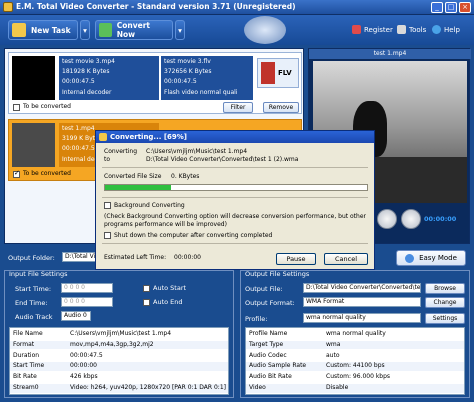 Image resolution: width=474 pixels, height=402 pixels. What do you see at coordinates (355, 388) in the screenshot?
I see `property-row: Video Disable` at bounding box center [355, 388].